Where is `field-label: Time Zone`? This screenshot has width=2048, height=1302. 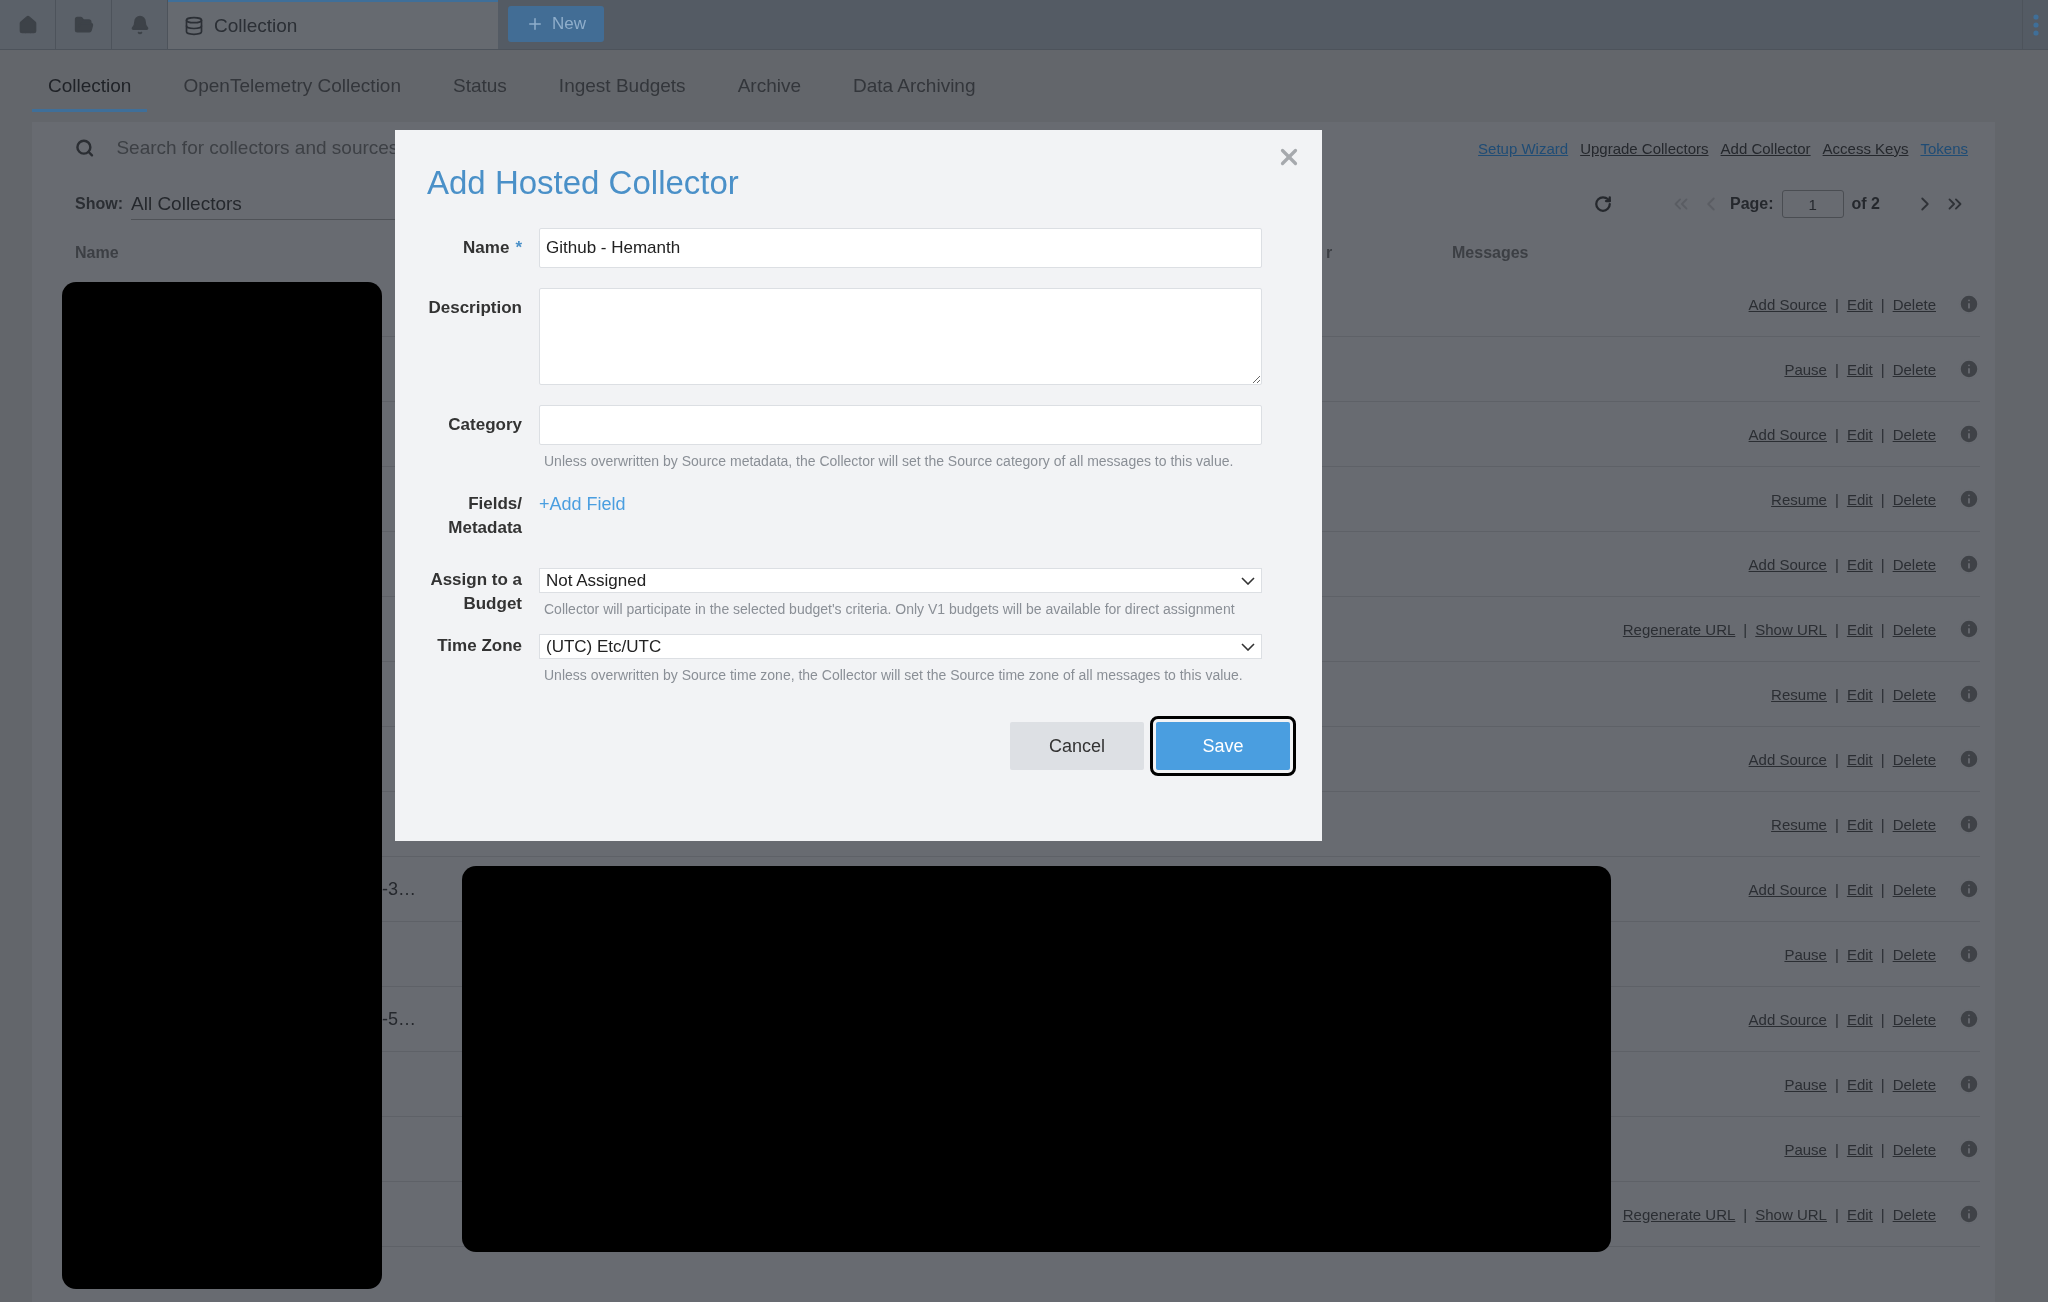
field-label: Time Zone is located at coordinates (479, 646).